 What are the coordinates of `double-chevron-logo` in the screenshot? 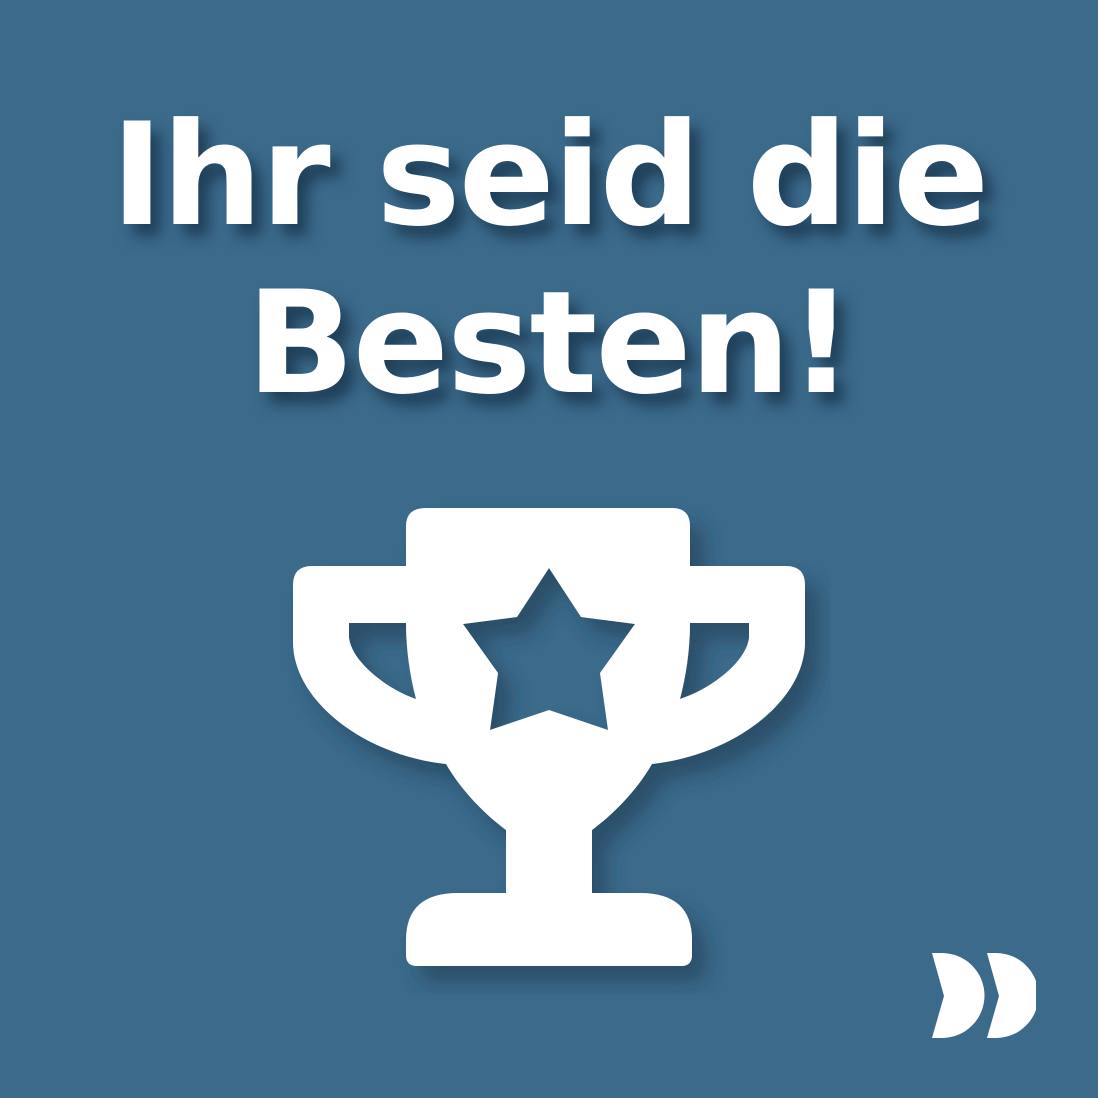 It's located at (984, 995).